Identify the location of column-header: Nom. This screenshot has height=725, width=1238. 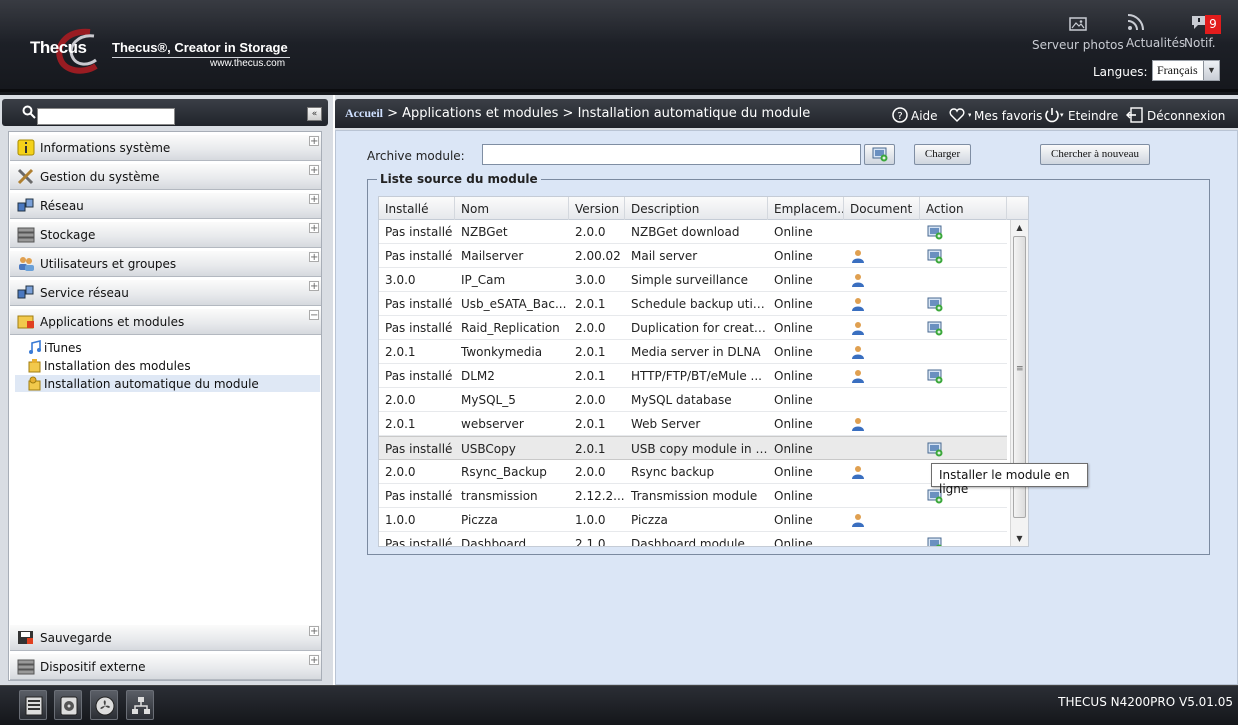
(512, 208).